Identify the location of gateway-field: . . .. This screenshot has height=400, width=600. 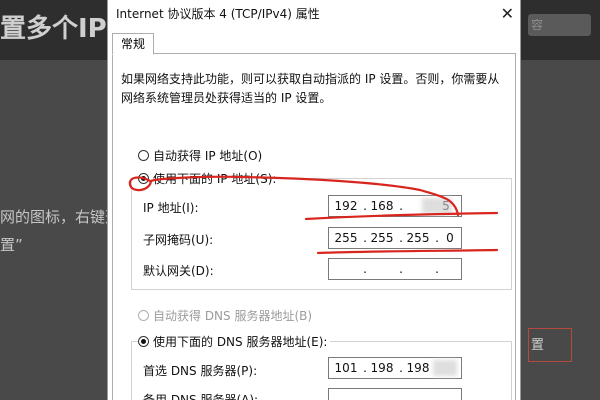
(395, 269).